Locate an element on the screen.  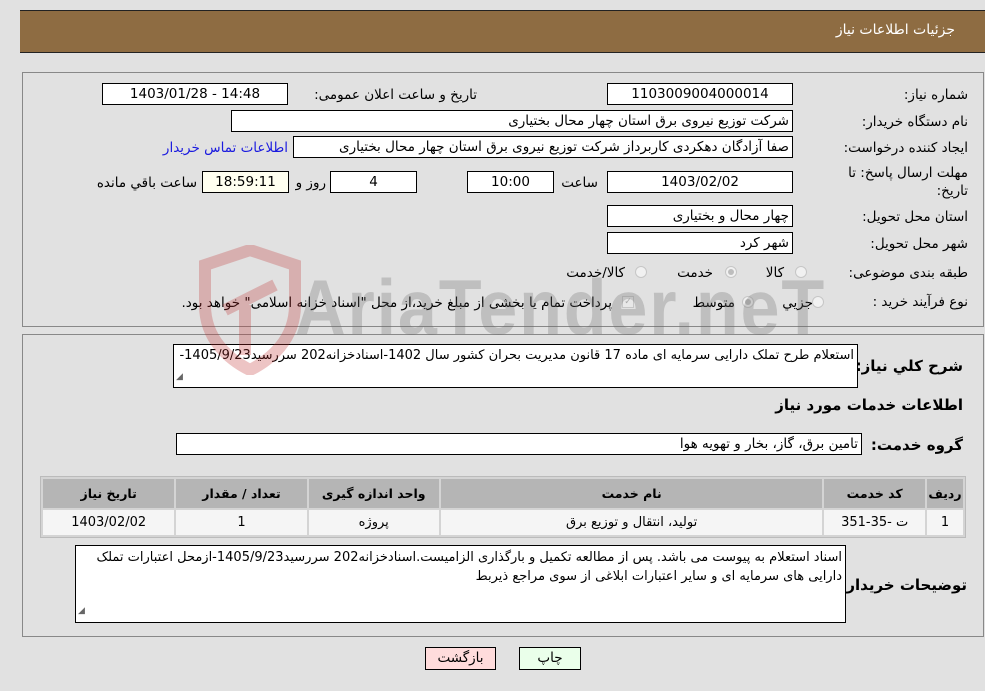
cell-row-number: 1 is located at coordinates (944, 522).